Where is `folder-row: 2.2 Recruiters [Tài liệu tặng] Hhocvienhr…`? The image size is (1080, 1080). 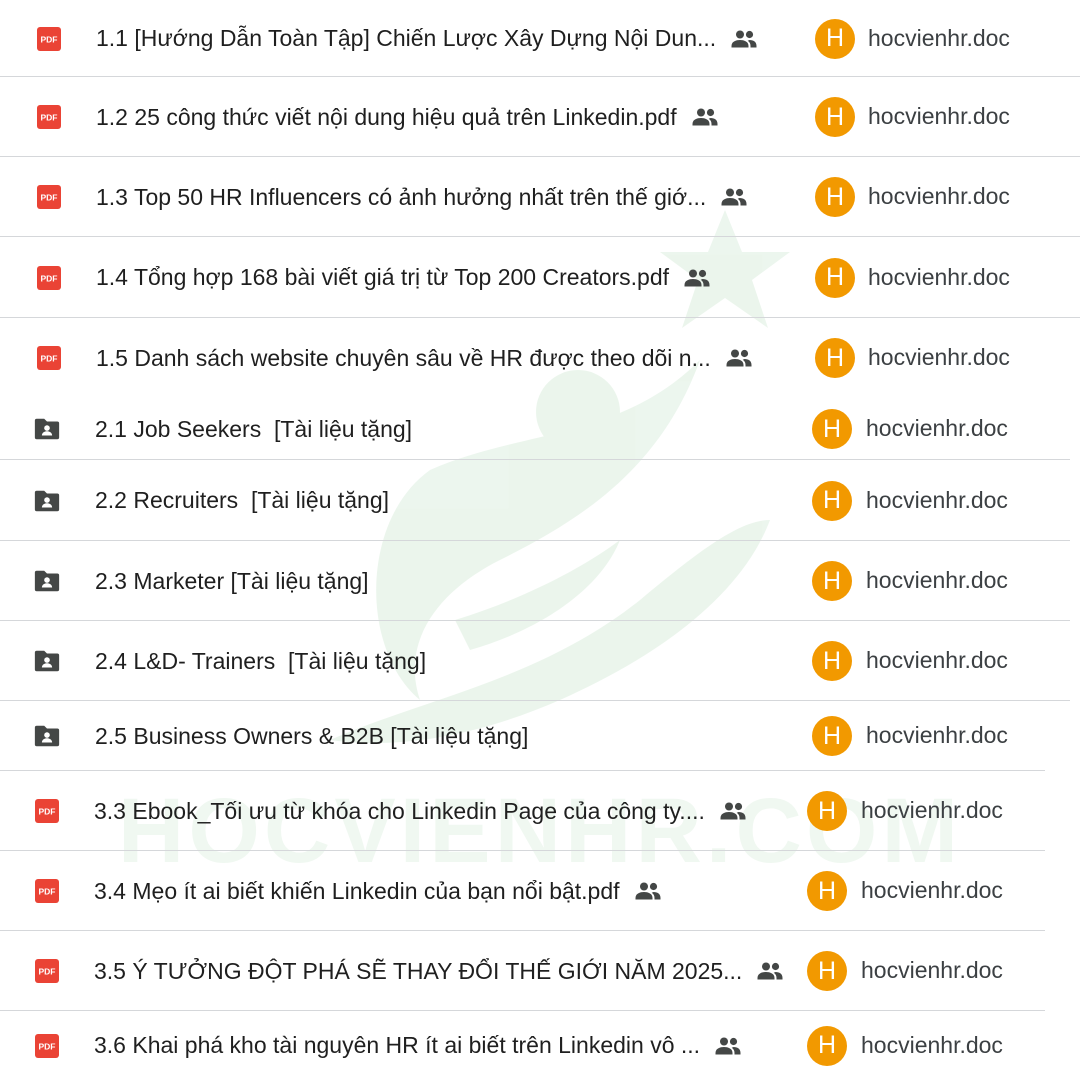
folder-row: 2.2 Recruiters [Tài liệu tặng] Hhocvienhr… is located at coordinates (535, 500).